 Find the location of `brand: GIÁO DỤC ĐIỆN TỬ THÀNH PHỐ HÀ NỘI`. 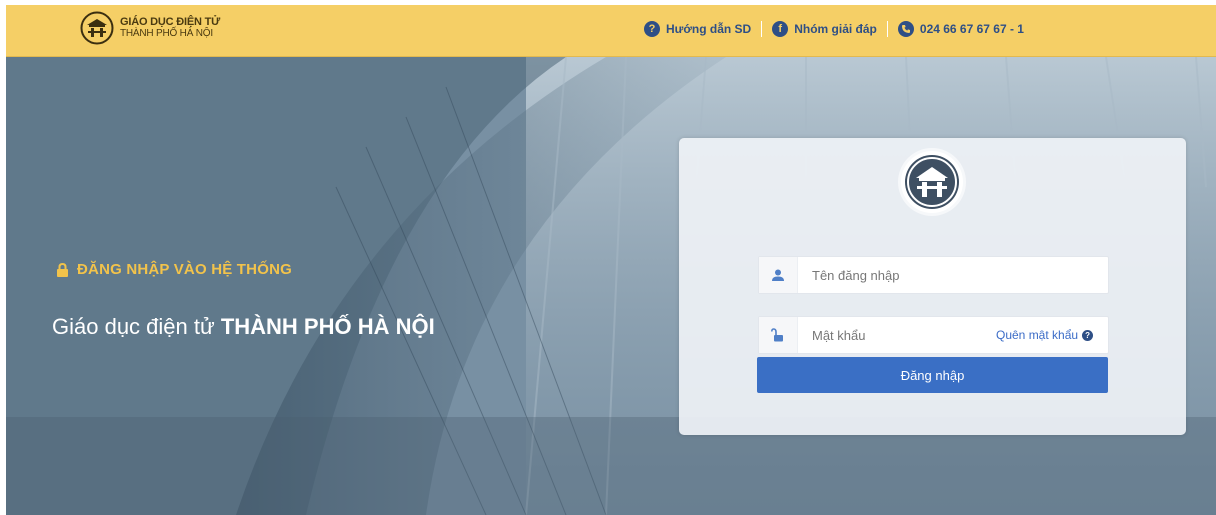

brand: GIÁO DỤC ĐIỆN TỬ THÀNH PHỐ HÀ NỘI is located at coordinates (150, 28).